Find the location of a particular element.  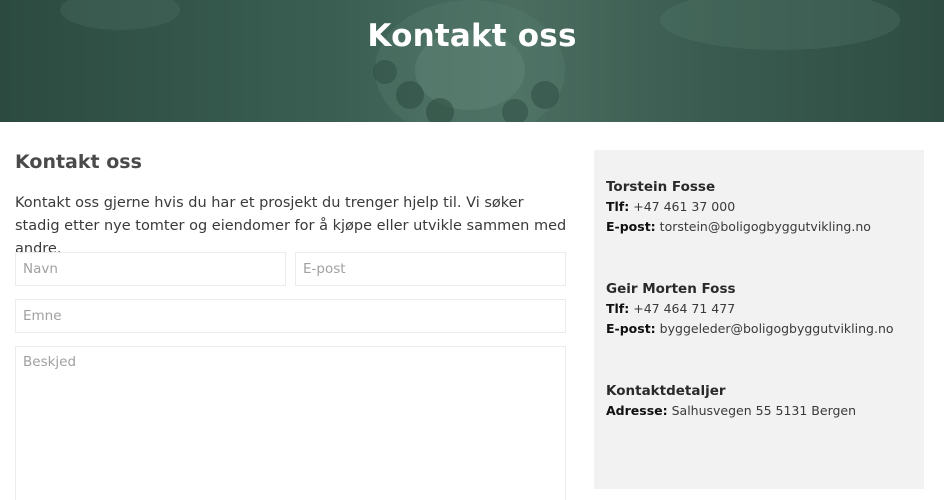

contact-name: Torstein Fosse is located at coordinates (661, 187).